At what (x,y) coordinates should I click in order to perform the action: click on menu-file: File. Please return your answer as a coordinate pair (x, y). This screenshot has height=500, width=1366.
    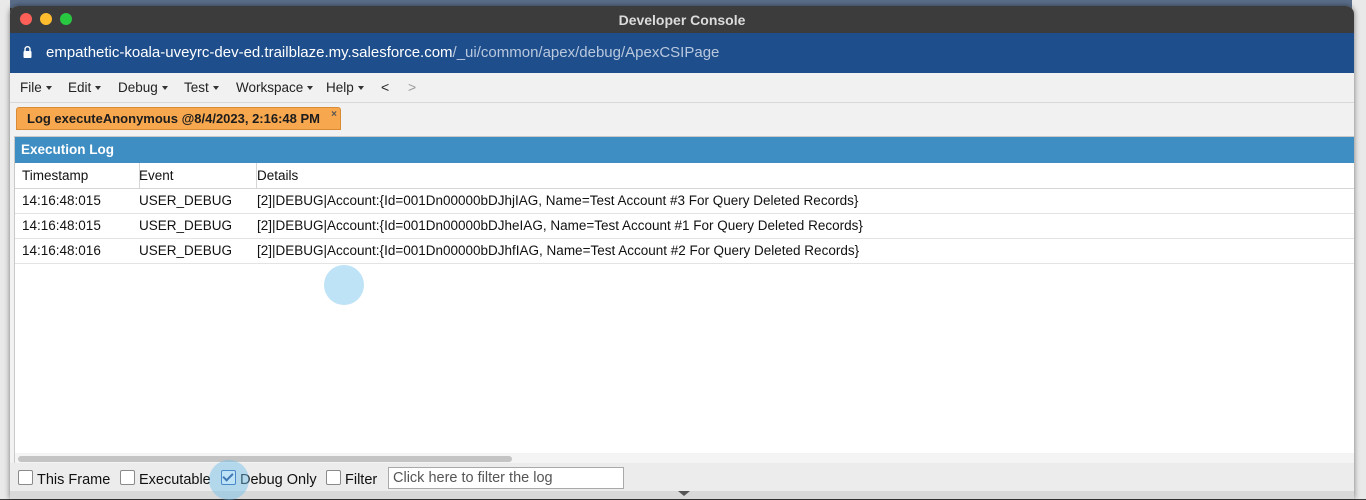
    Looking at the image, I should click on (36, 87).